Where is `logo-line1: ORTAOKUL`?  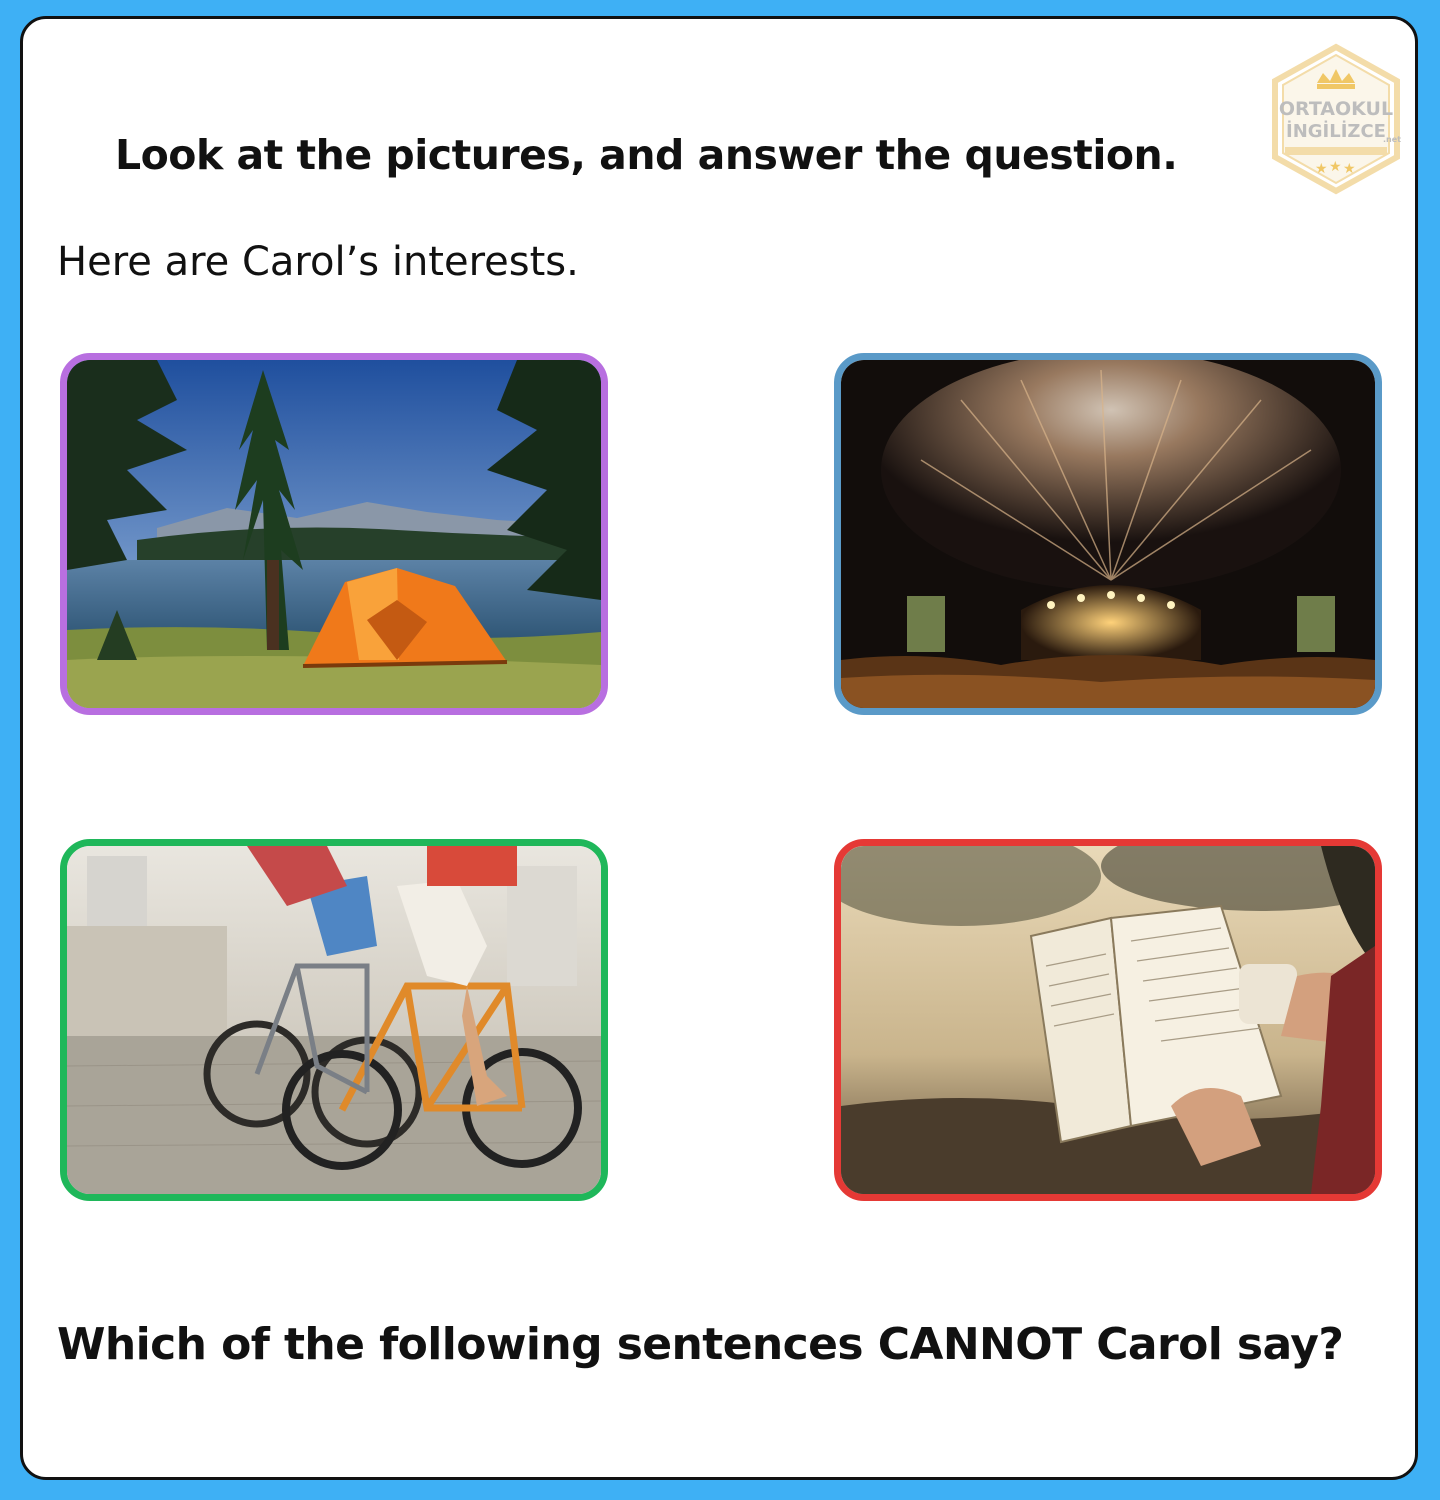 logo-line1: ORTAOKUL is located at coordinates (1336, 109).